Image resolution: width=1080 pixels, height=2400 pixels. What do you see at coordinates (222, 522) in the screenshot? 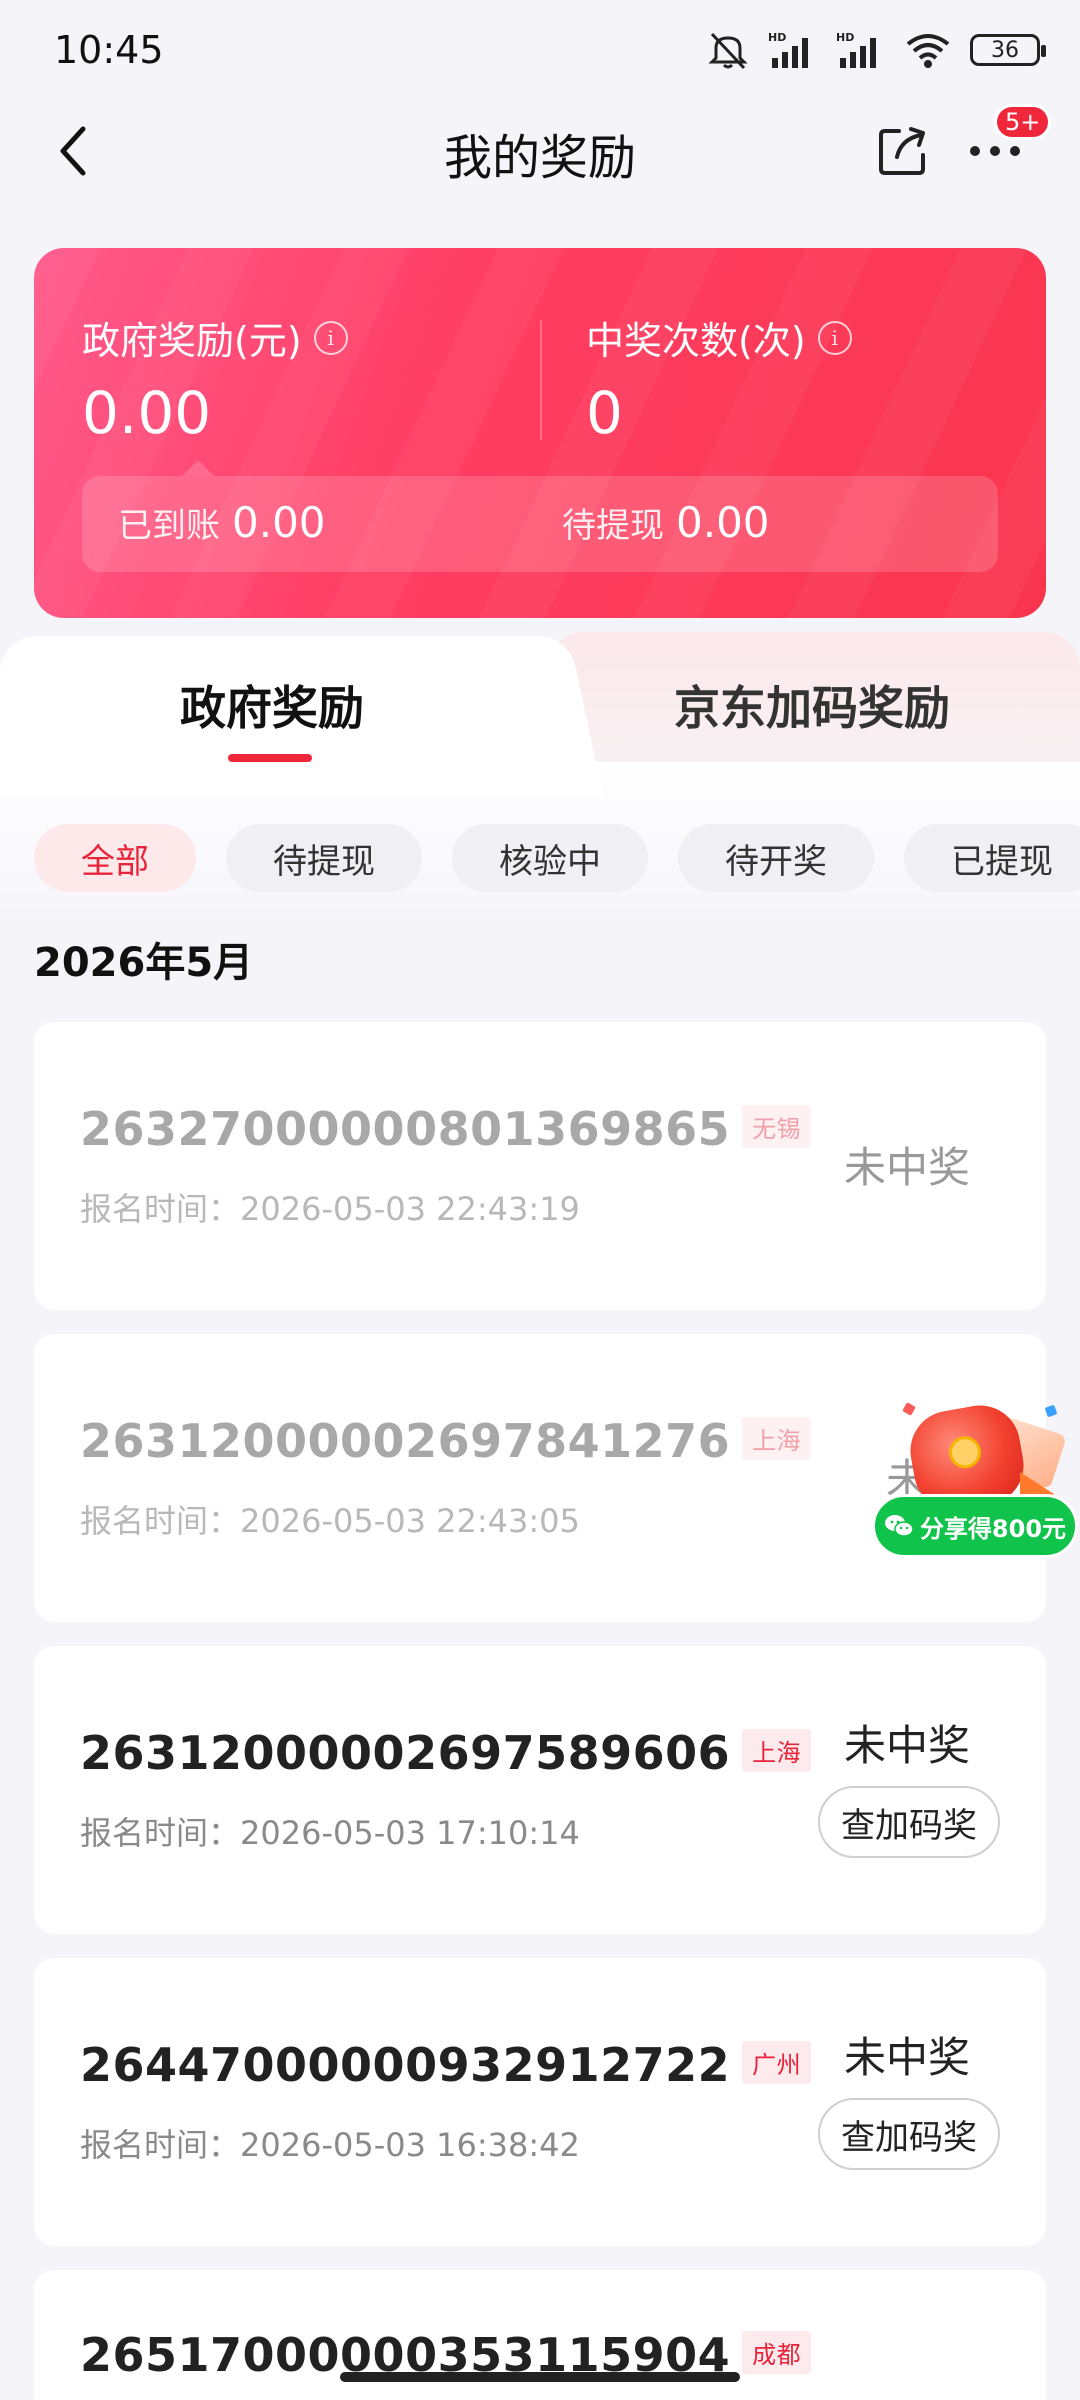
I see `arrived-amount: 已到账 0.00` at bounding box center [222, 522].